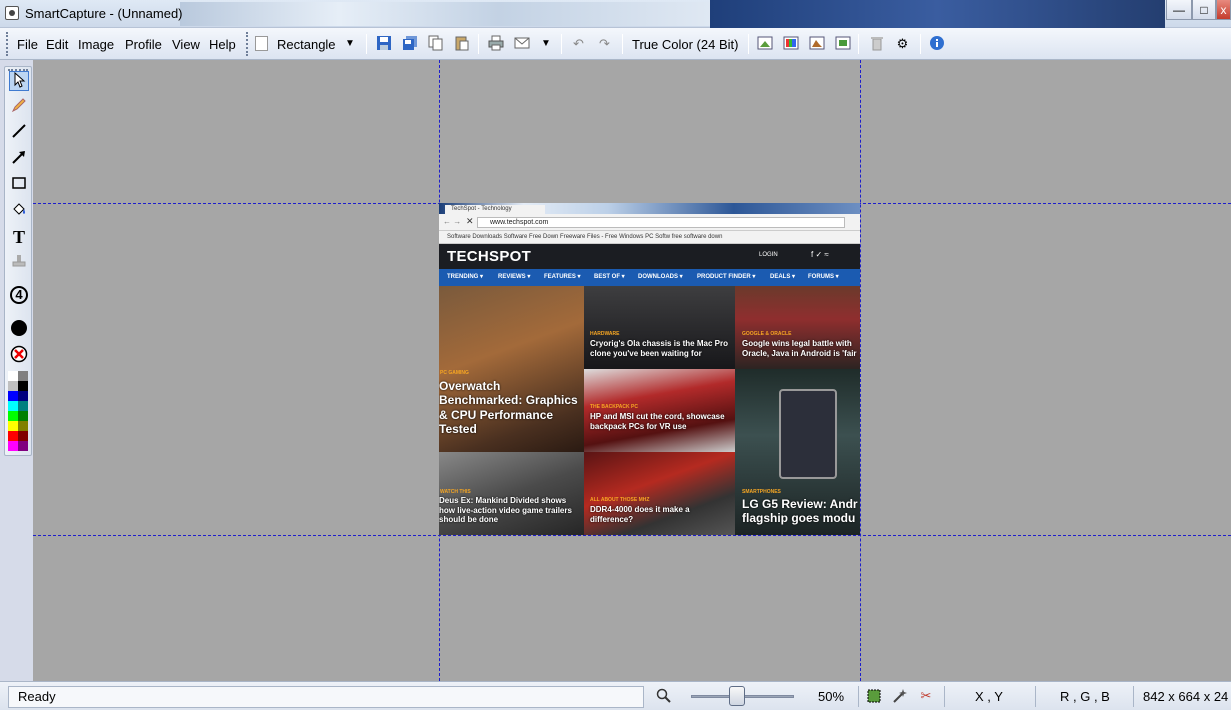 This screenshot has height=710, width=1231. What do you see at coordinates (614, 407) in the screenshot?
I see `article-category: THE BACKPACK PC` at bounding box center [614, 407].